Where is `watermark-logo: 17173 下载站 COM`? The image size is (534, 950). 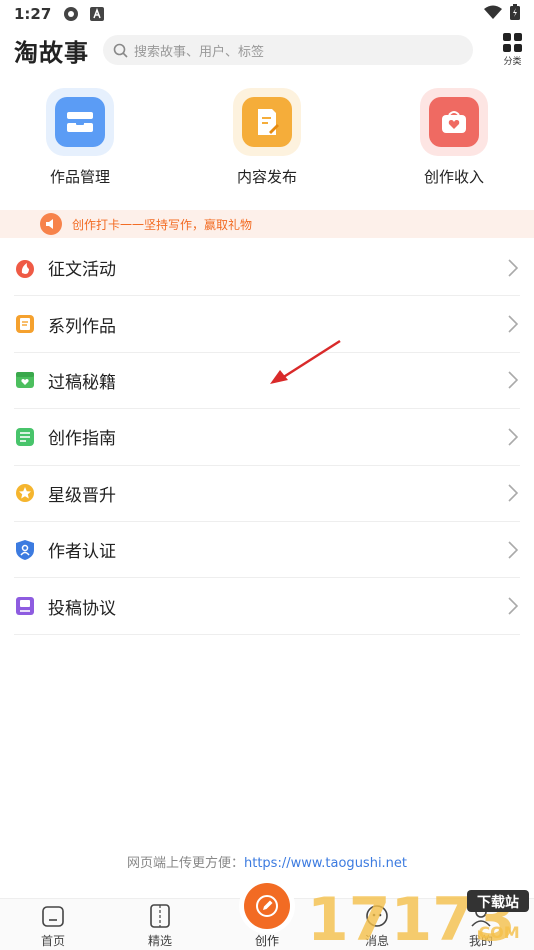 watermark-logo: 17173 下载站 COM is located at coordinates (418, 915).